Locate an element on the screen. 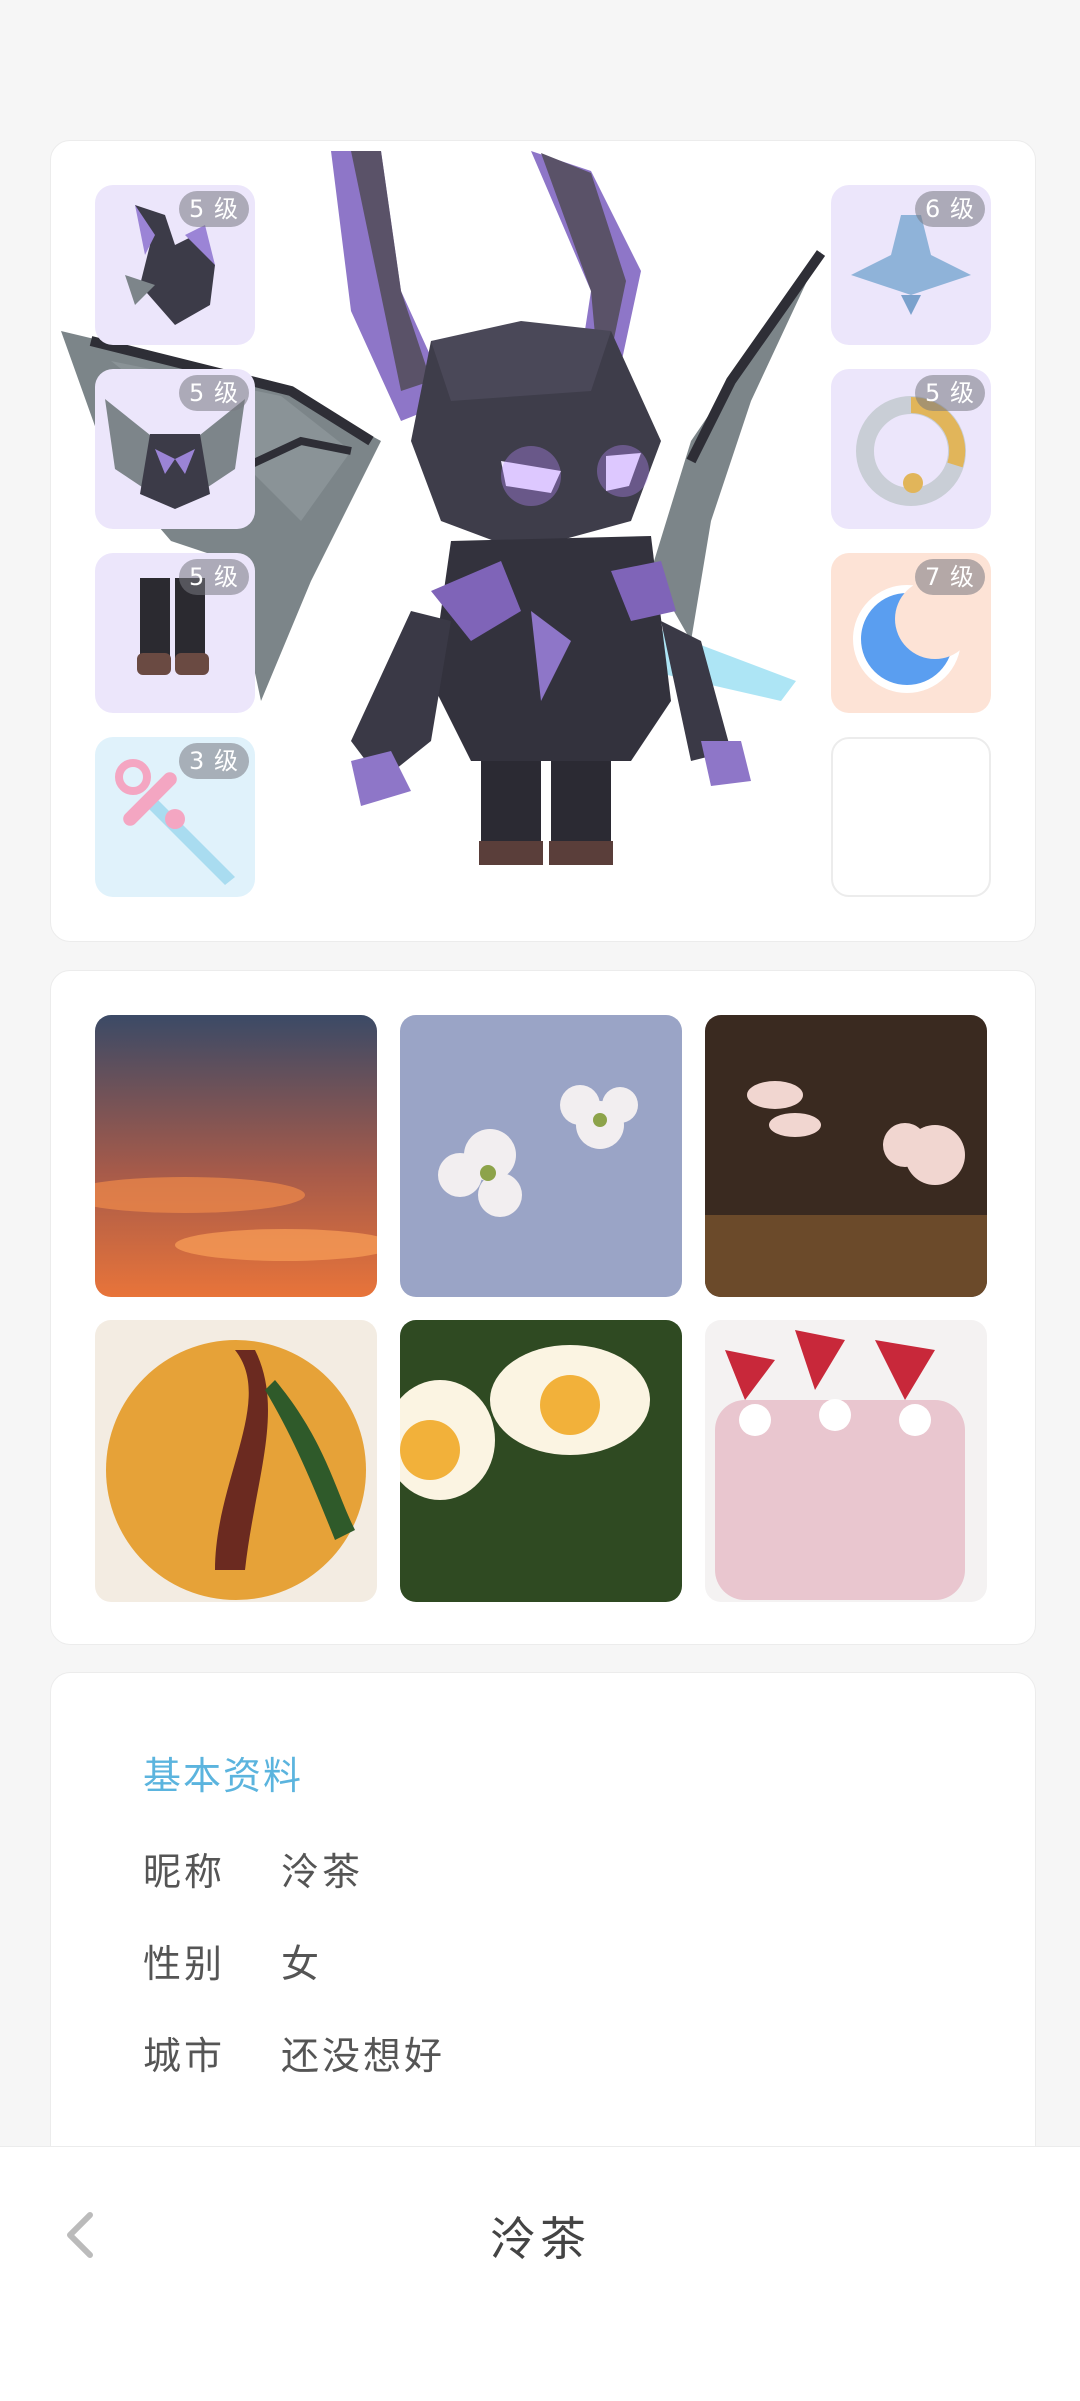  info-value: 泠茶 is located at coordinates (322, 1872).